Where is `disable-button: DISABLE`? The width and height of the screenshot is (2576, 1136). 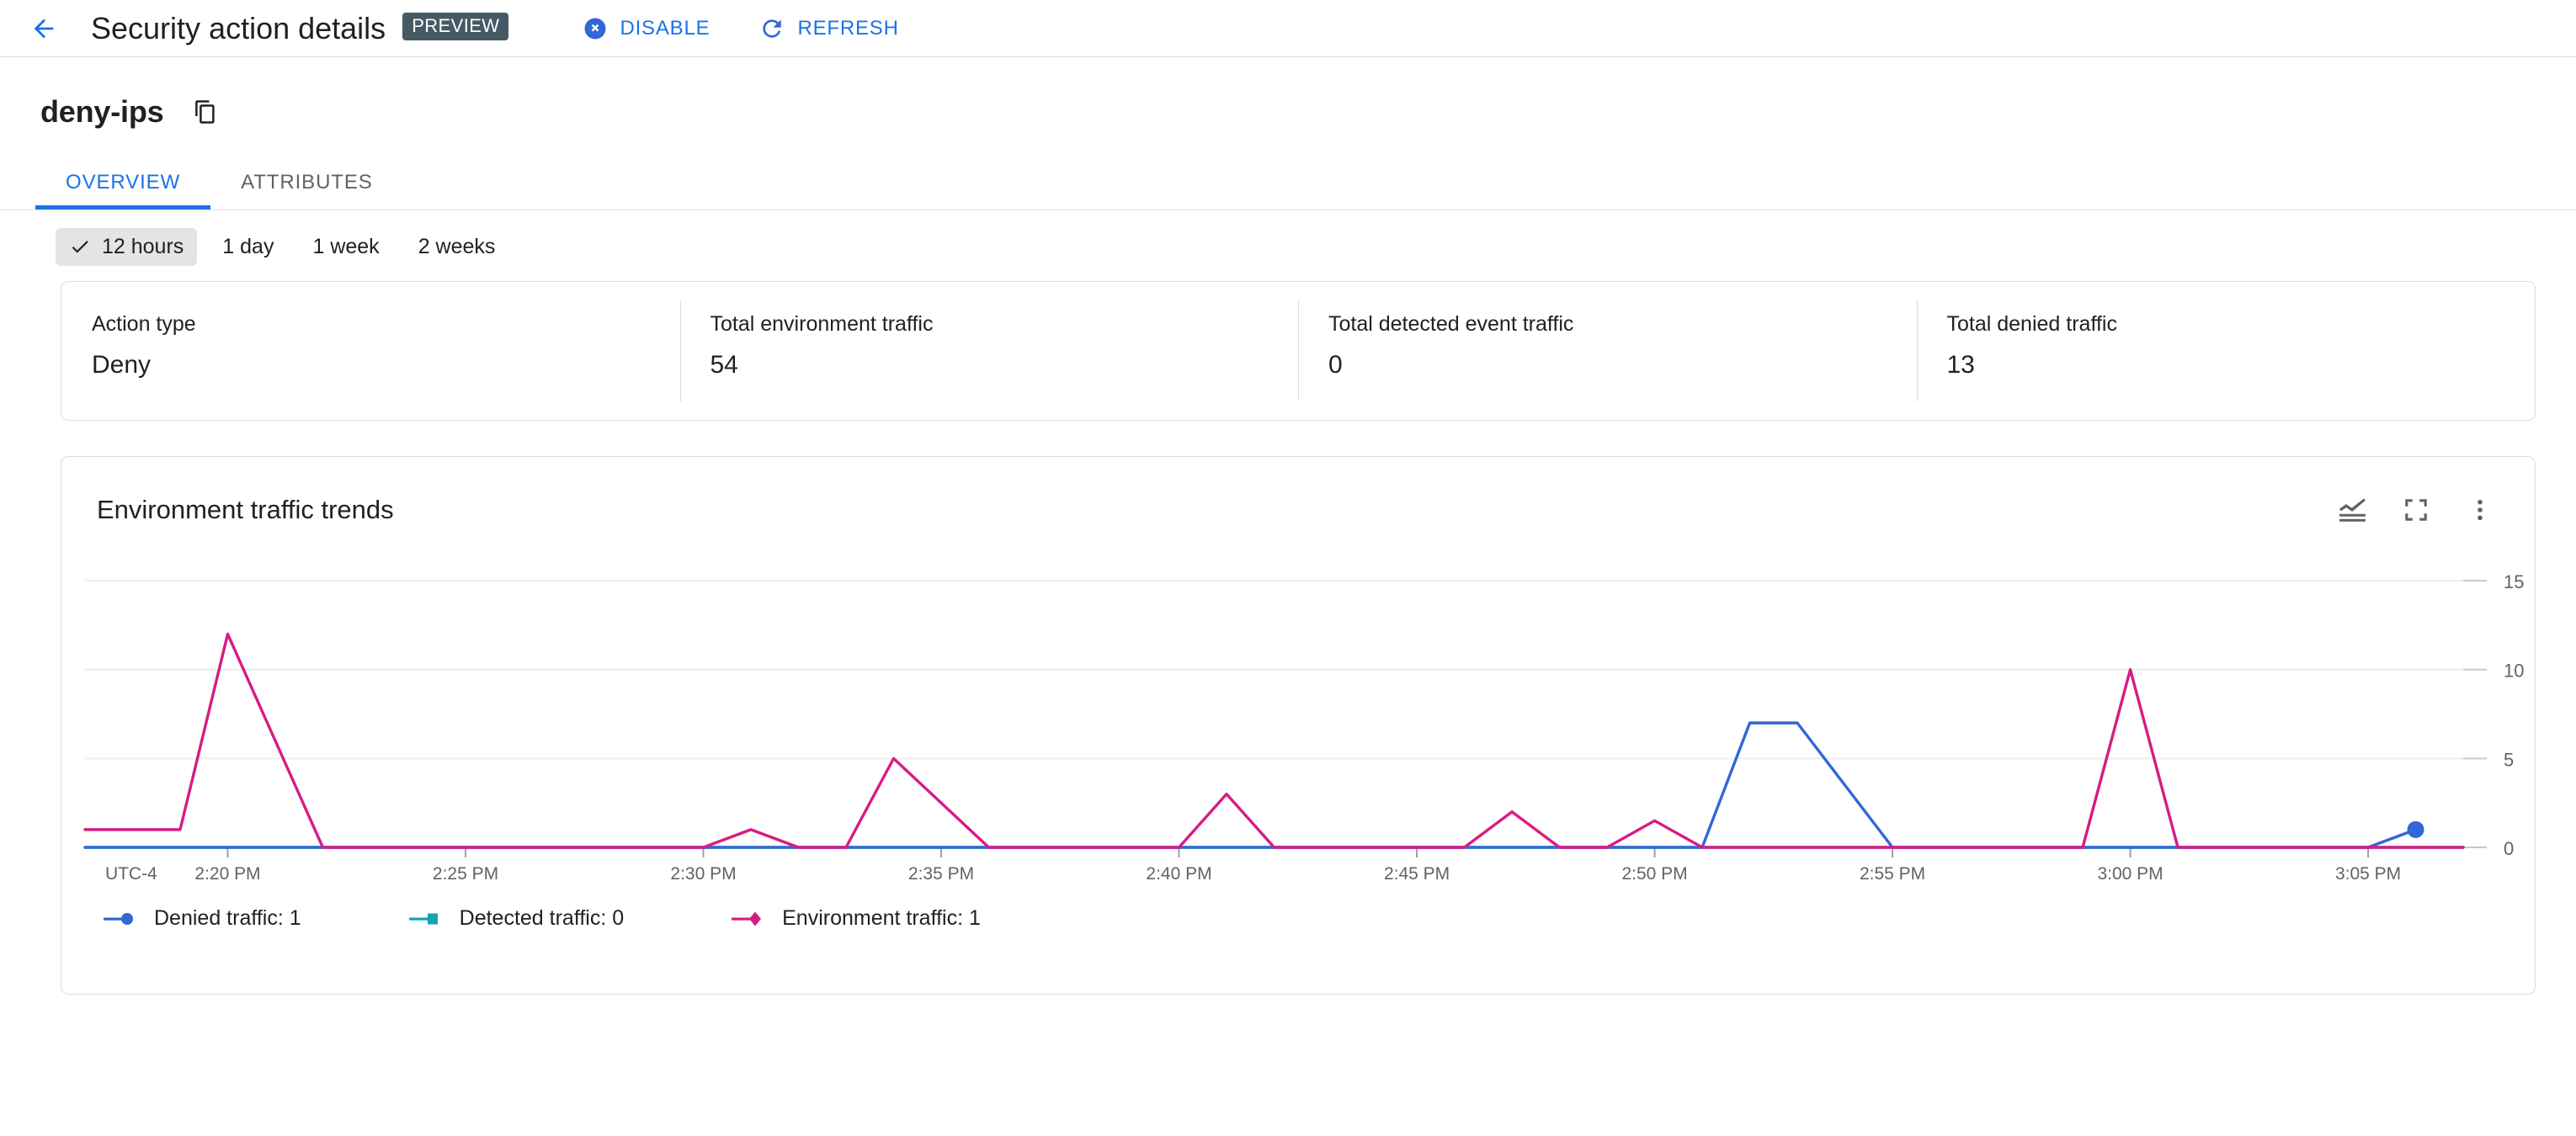 disable-button: DISABLE is located at coordinates (646, 28).